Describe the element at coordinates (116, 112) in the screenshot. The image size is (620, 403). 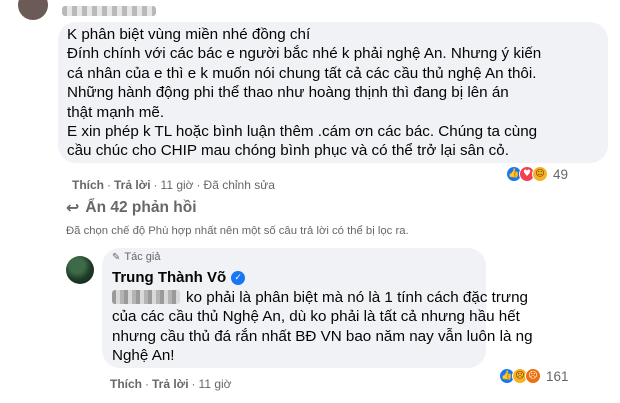
I see `comment-line: thật mạnh mẽ.` at that location.